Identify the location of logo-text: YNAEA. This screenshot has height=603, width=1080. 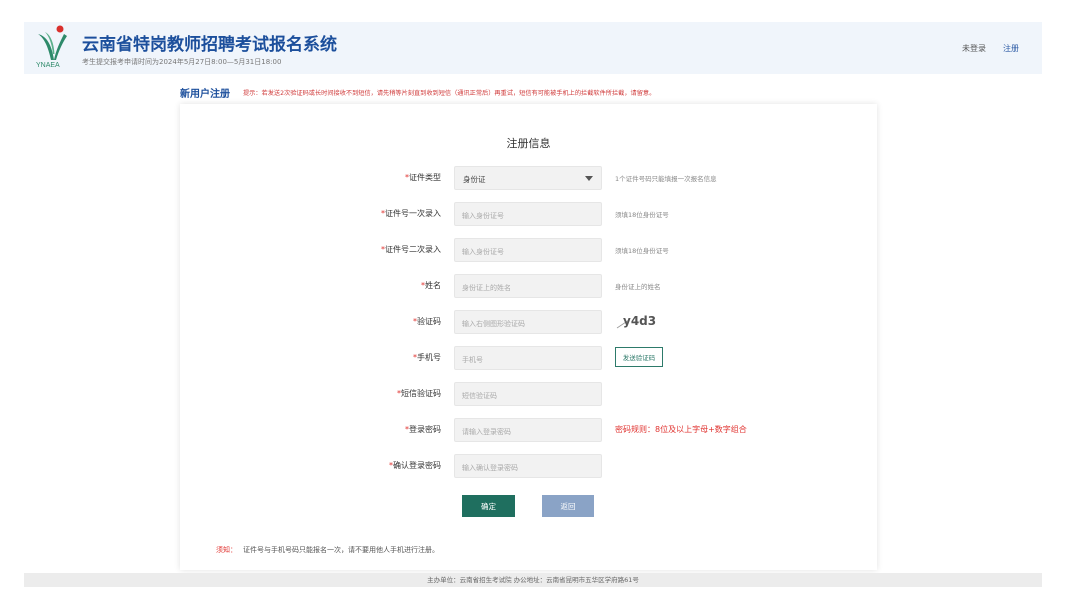
(48, 65).